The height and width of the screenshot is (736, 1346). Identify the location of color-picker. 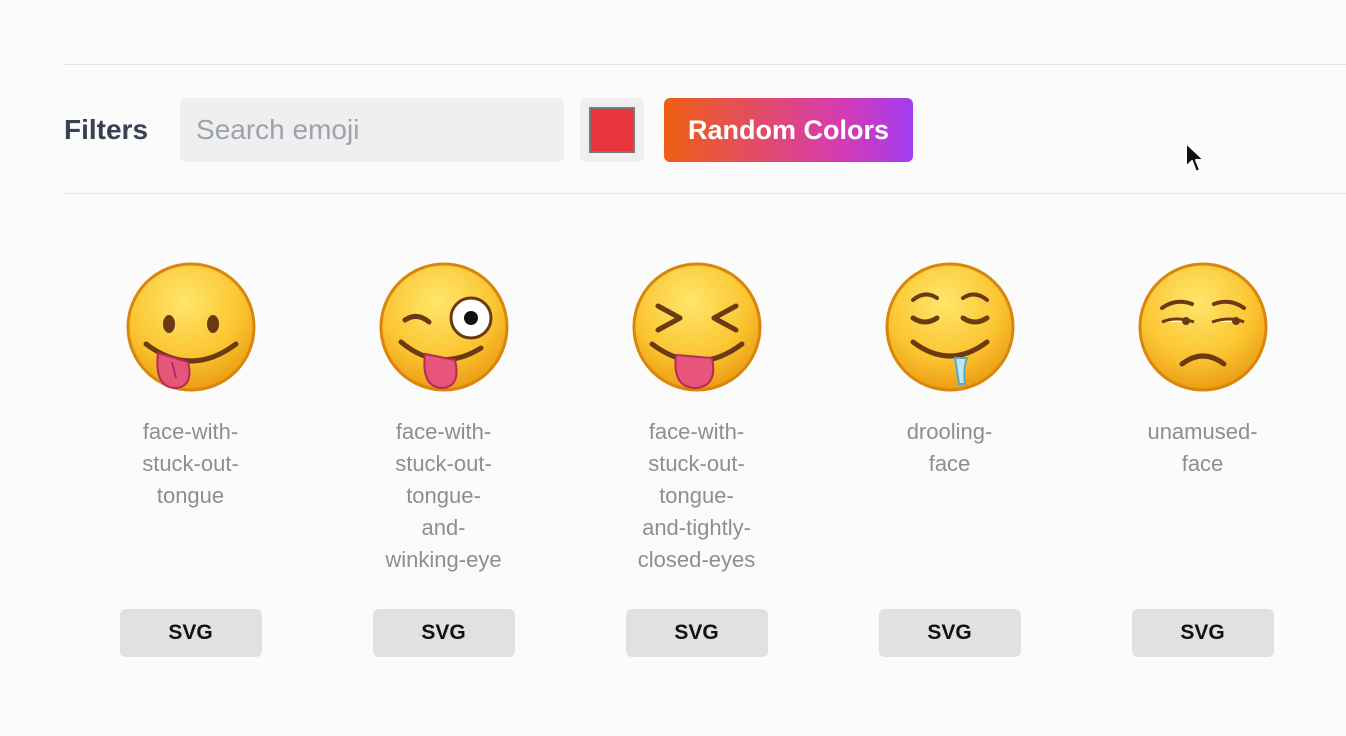
(612, 130).